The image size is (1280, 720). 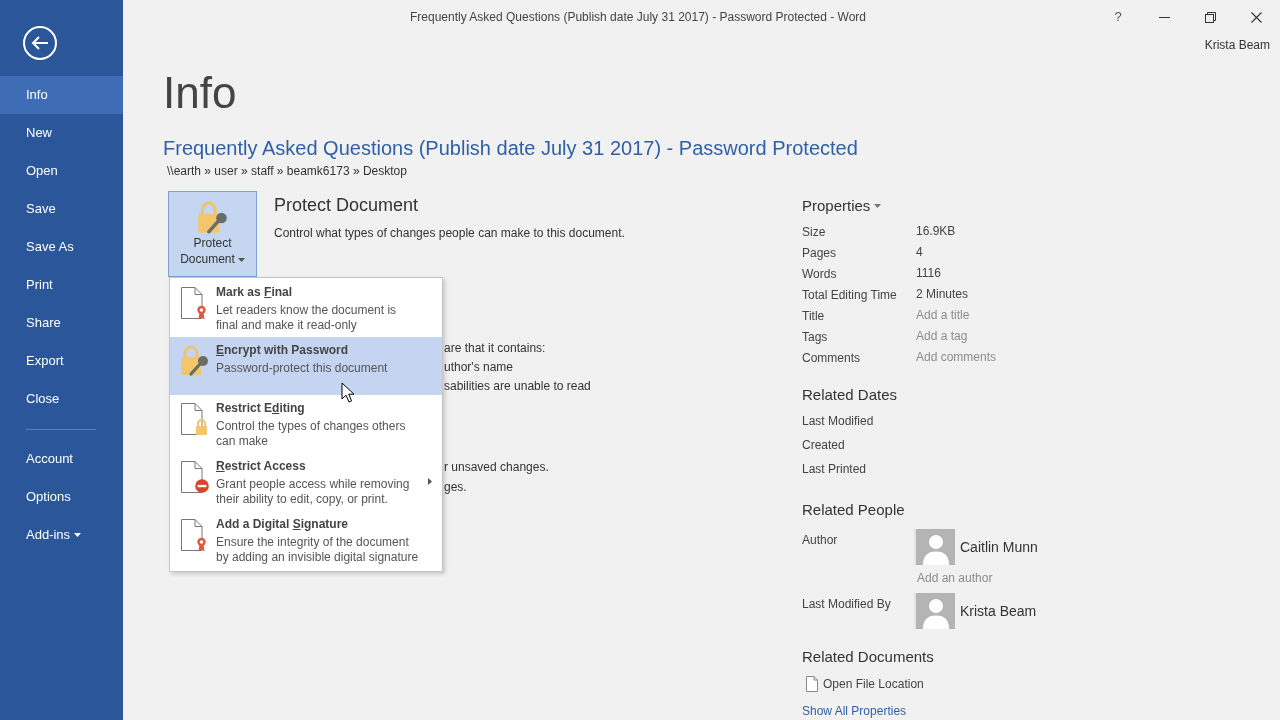 What do you see at coordinates (1237, 44) in the screenshot?
I see `user-name: Krista Beam` at bounding box center [1237, 44].